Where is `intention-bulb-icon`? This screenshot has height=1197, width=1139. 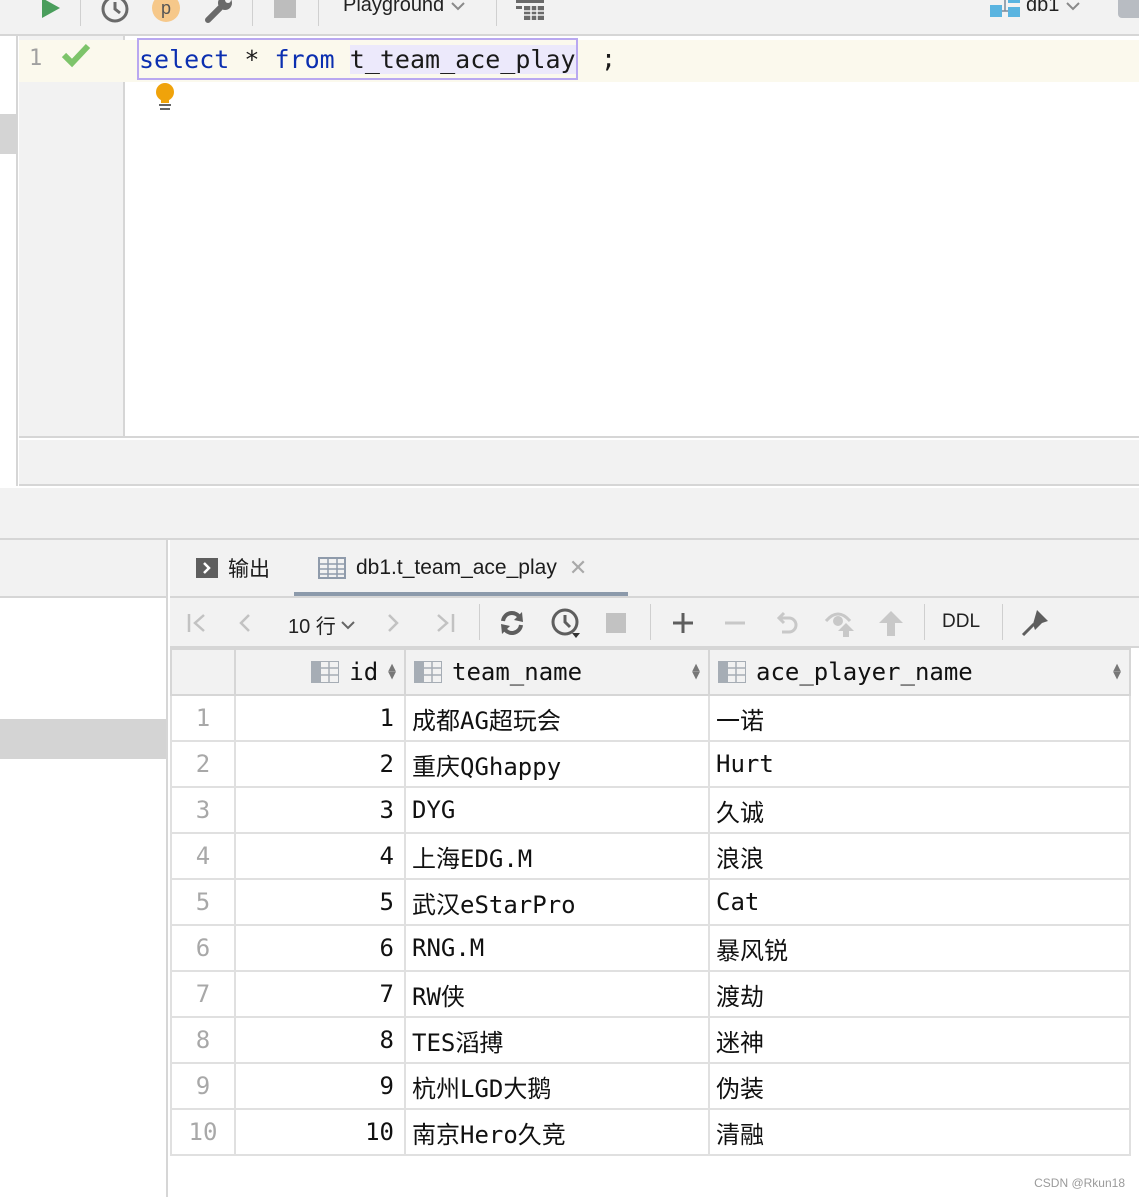
intention-bulb-icon is located at coordinates (165, 99).